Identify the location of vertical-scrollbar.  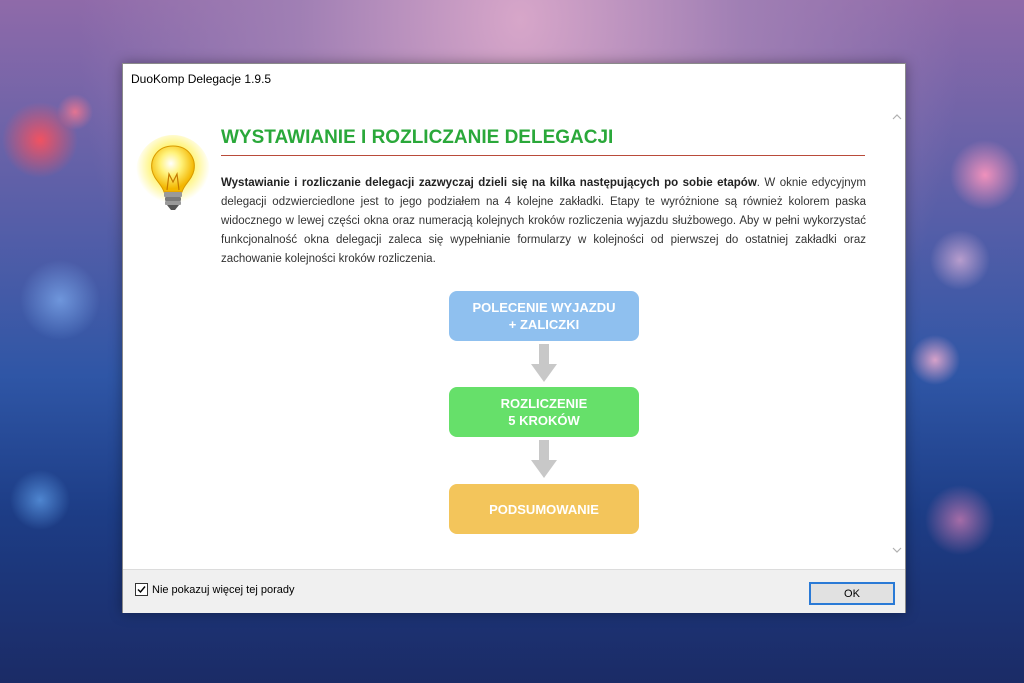
(897, 331).